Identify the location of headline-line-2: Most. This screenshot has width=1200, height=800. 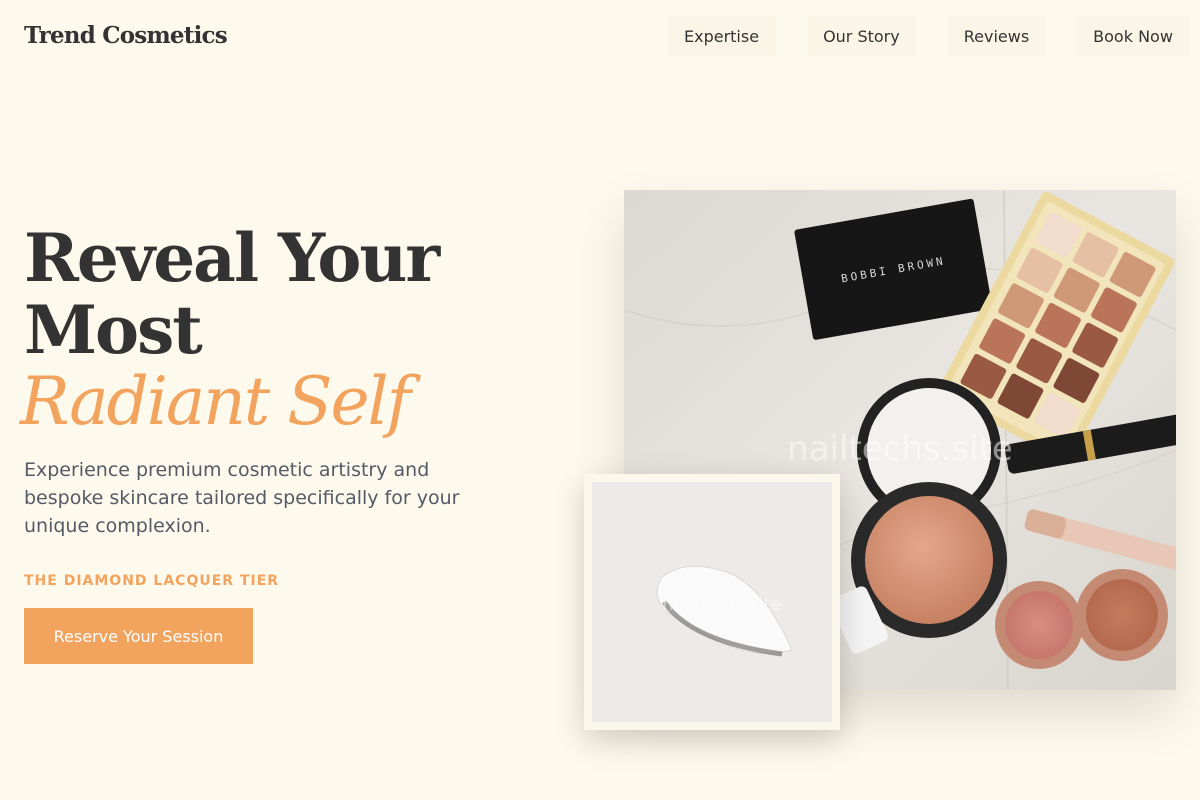
(113, 330).